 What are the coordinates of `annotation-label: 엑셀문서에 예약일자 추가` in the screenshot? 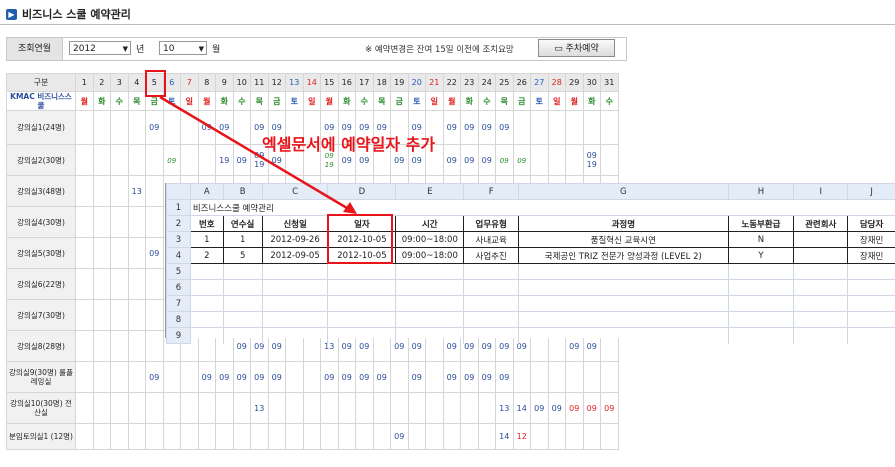 It's located at (349, 144).